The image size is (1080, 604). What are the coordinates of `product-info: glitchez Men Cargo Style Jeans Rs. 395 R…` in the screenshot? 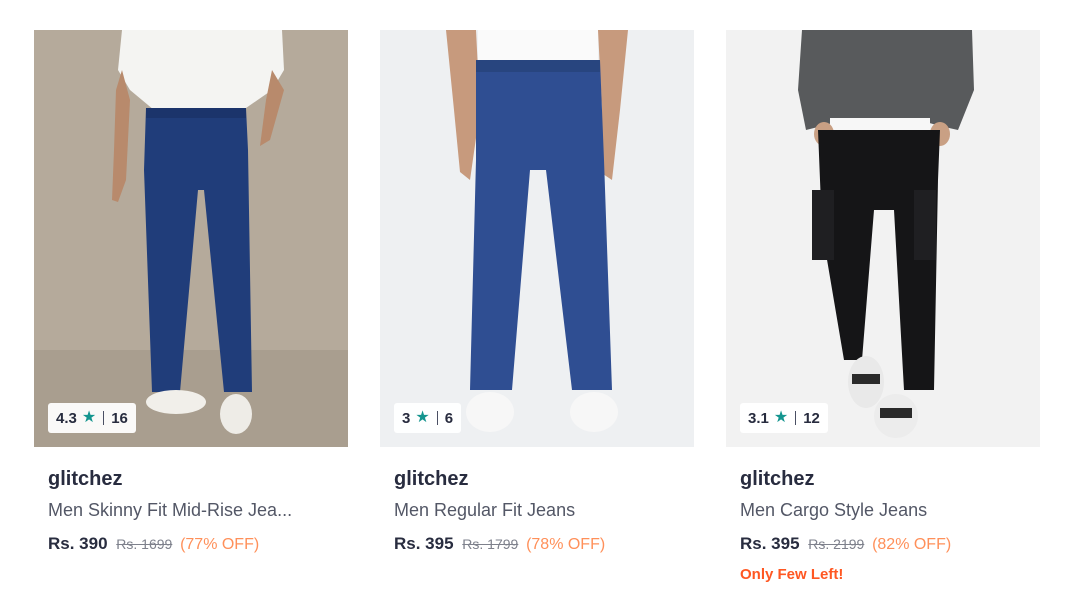 It's located at (883, 526).